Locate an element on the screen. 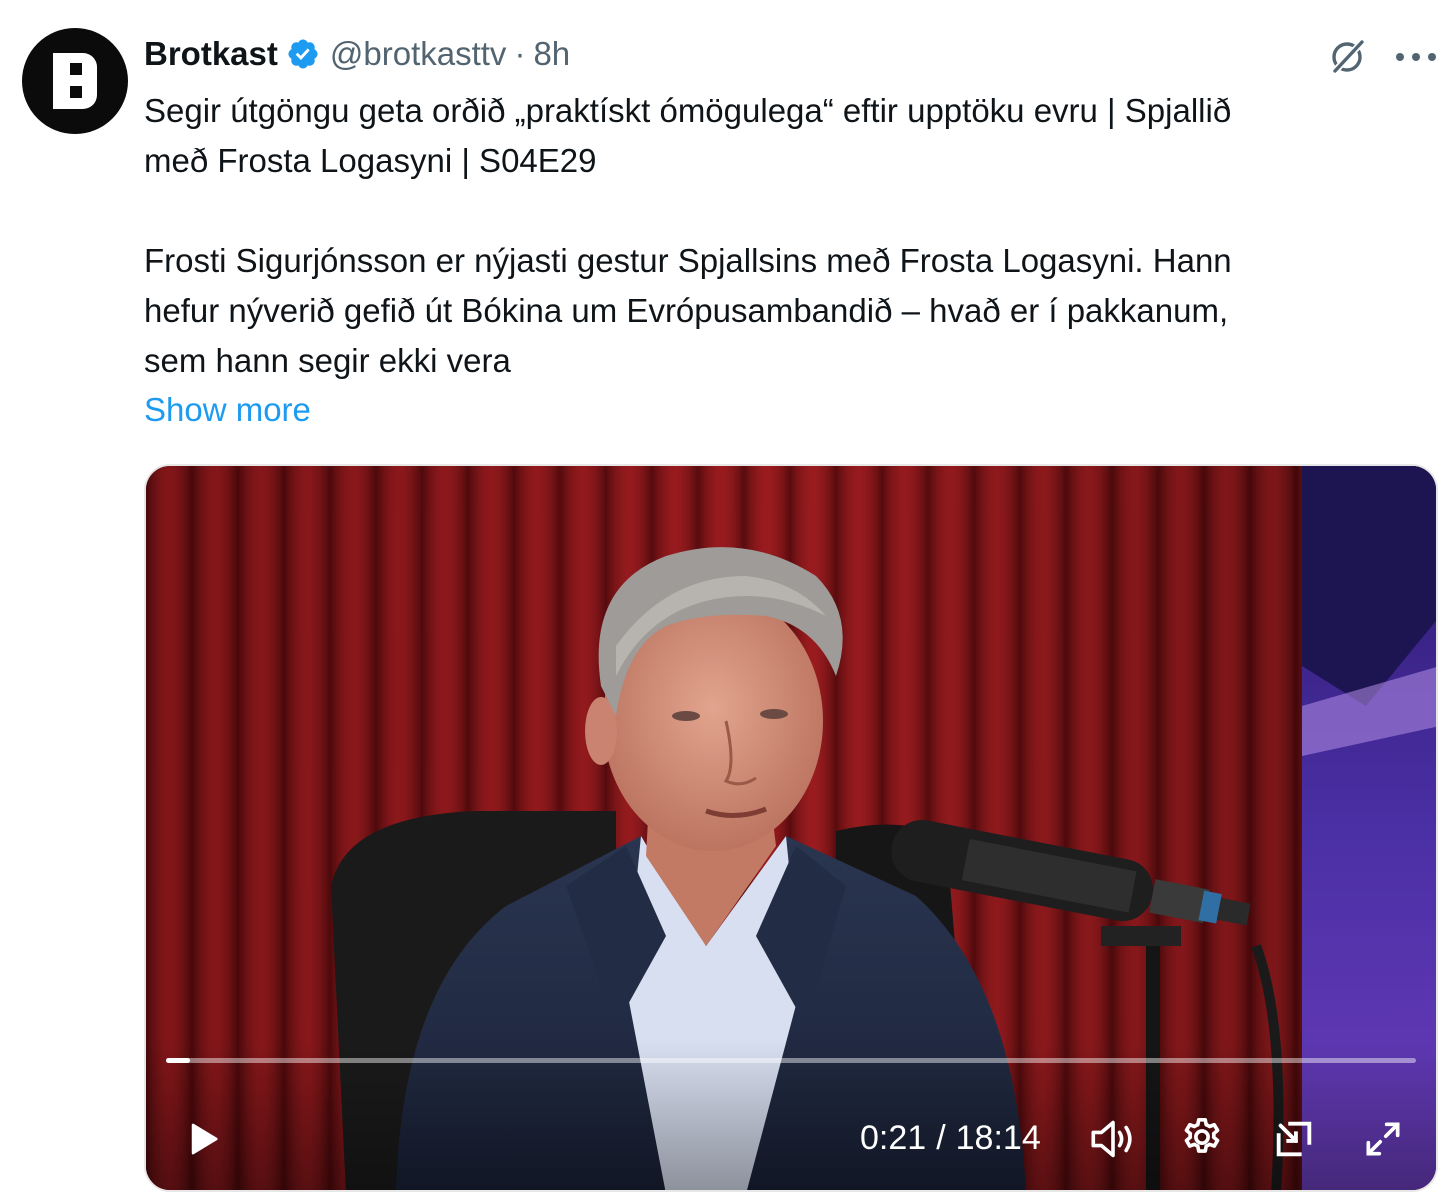 Image resolution: width=1452 pixels, height=1198 pixels. show-more-link: Show more is located at coordinates (227, 410).